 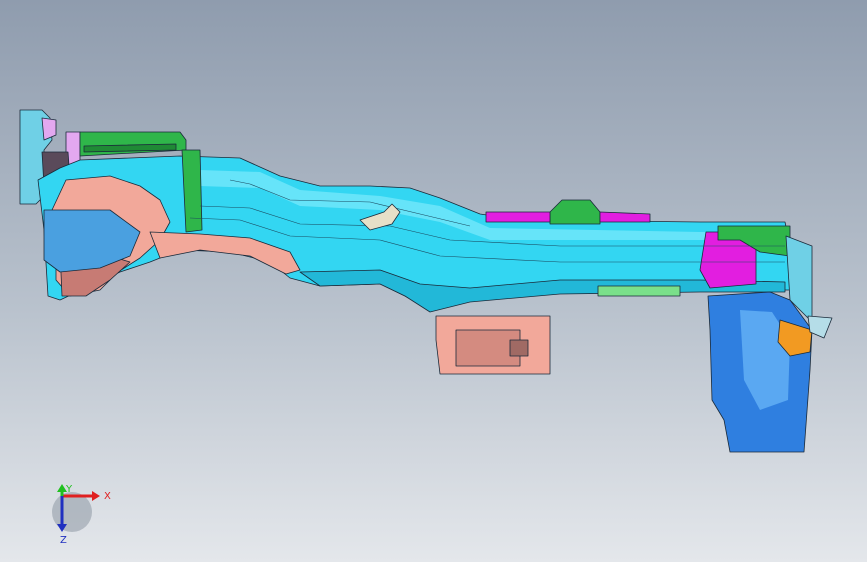 I want to click on center-green-bracket, so click(x=575, y=212).